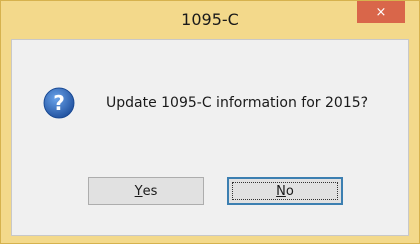 Image resolution: width=420 pixels, height=244 pixels. I want to click on question-icon: ?, so click(59, 103).